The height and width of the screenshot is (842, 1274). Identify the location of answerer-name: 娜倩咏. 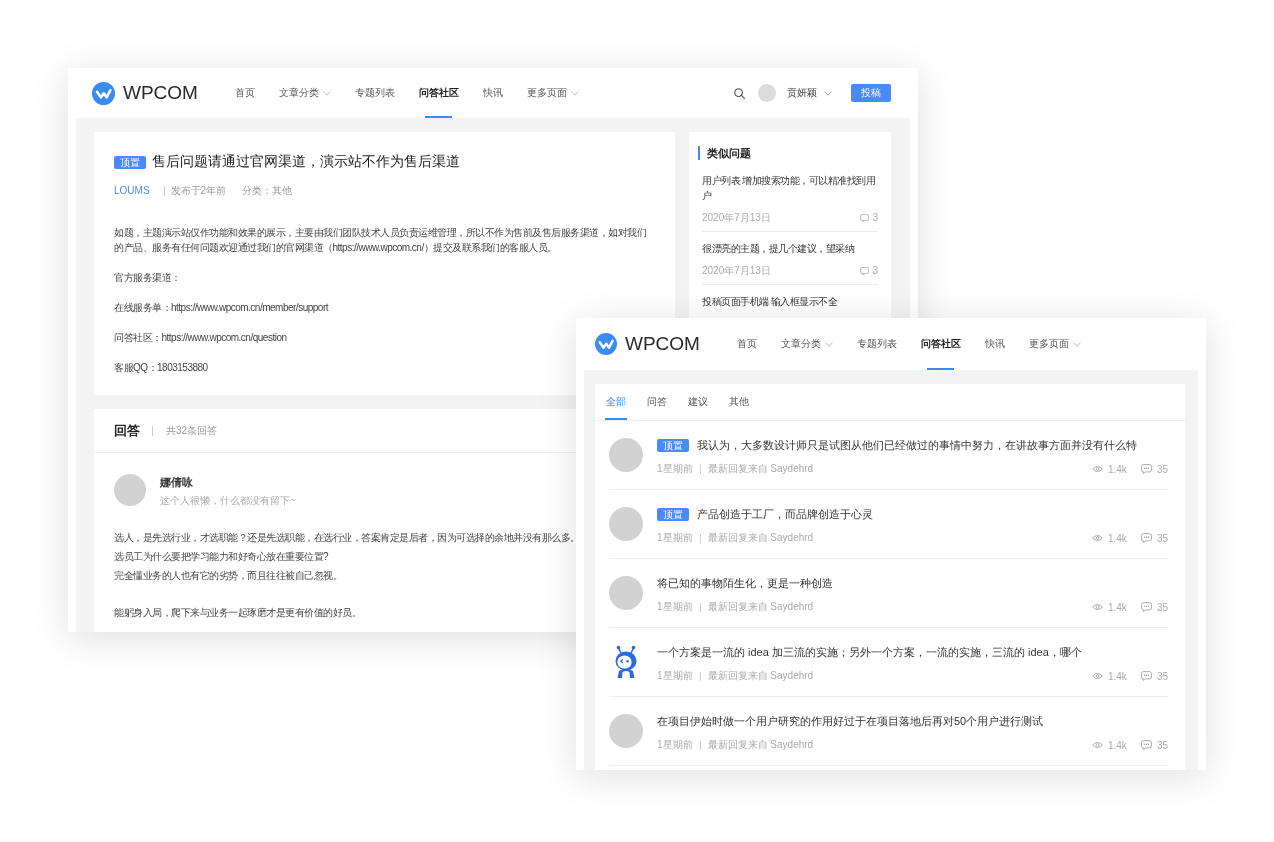
(176, 482).